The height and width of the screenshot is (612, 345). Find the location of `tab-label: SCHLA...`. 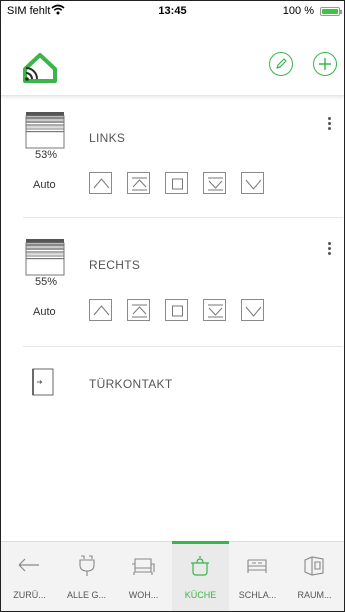

tab-label: SCHLA... is located at coordinates (257, 595).